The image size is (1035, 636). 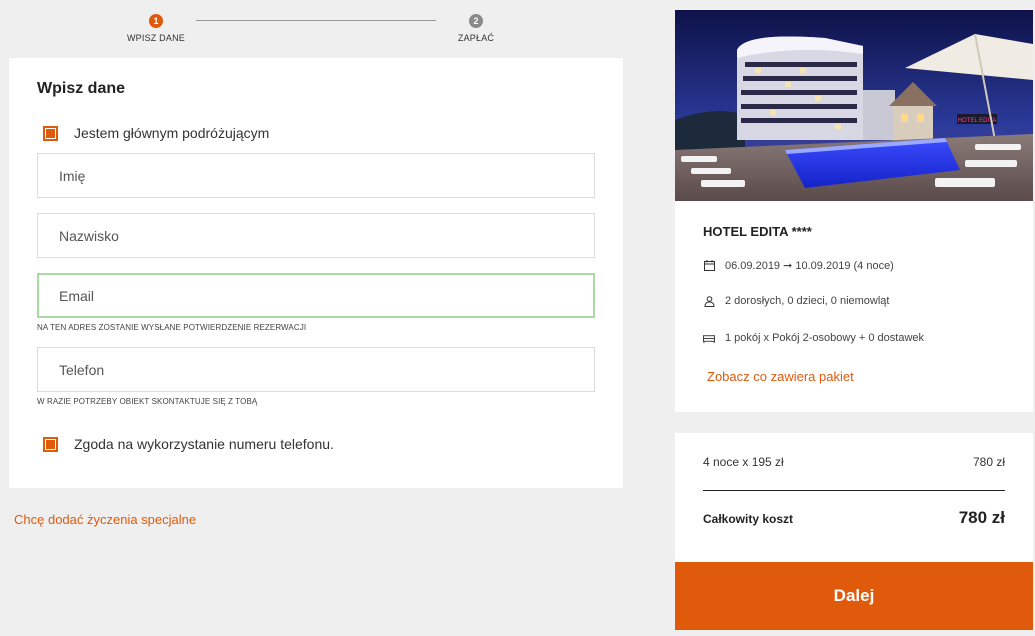 What do you see at coordinates (155, 38) in the screenshot?
I see `step-label: WPISZ DANE` at bounding box center [155, 38].